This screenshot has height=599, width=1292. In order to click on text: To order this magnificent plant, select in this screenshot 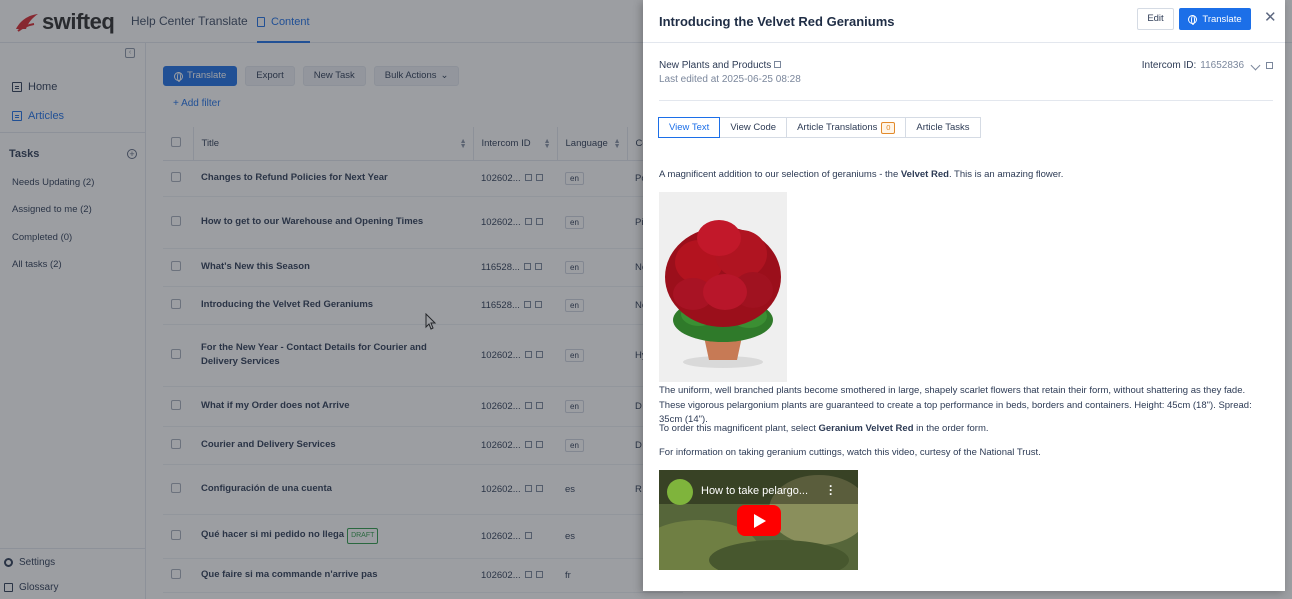, I will do `click(739, 428)`.